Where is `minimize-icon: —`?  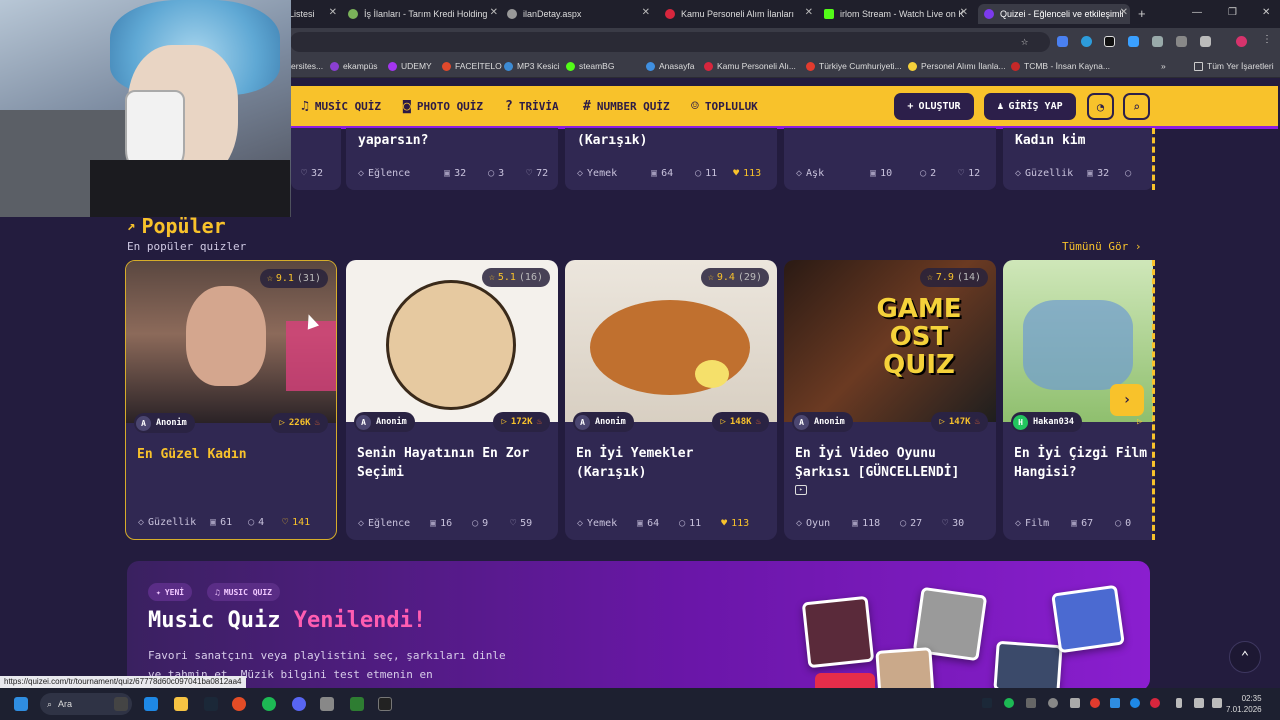
minimize-icon: — is located at coordinates (1197, 12).